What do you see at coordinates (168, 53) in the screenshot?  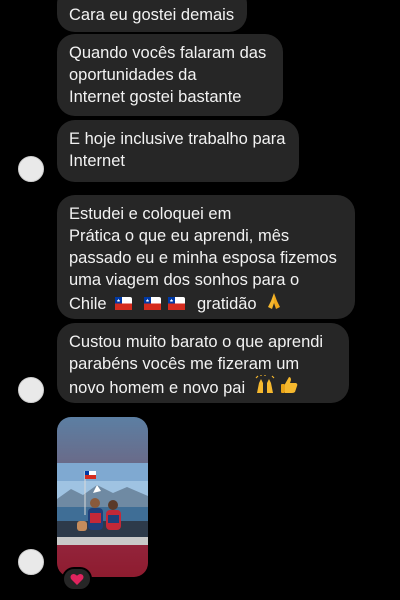 I see `message-text: Quando vocês falaram das` at bounding box center [168, 53].